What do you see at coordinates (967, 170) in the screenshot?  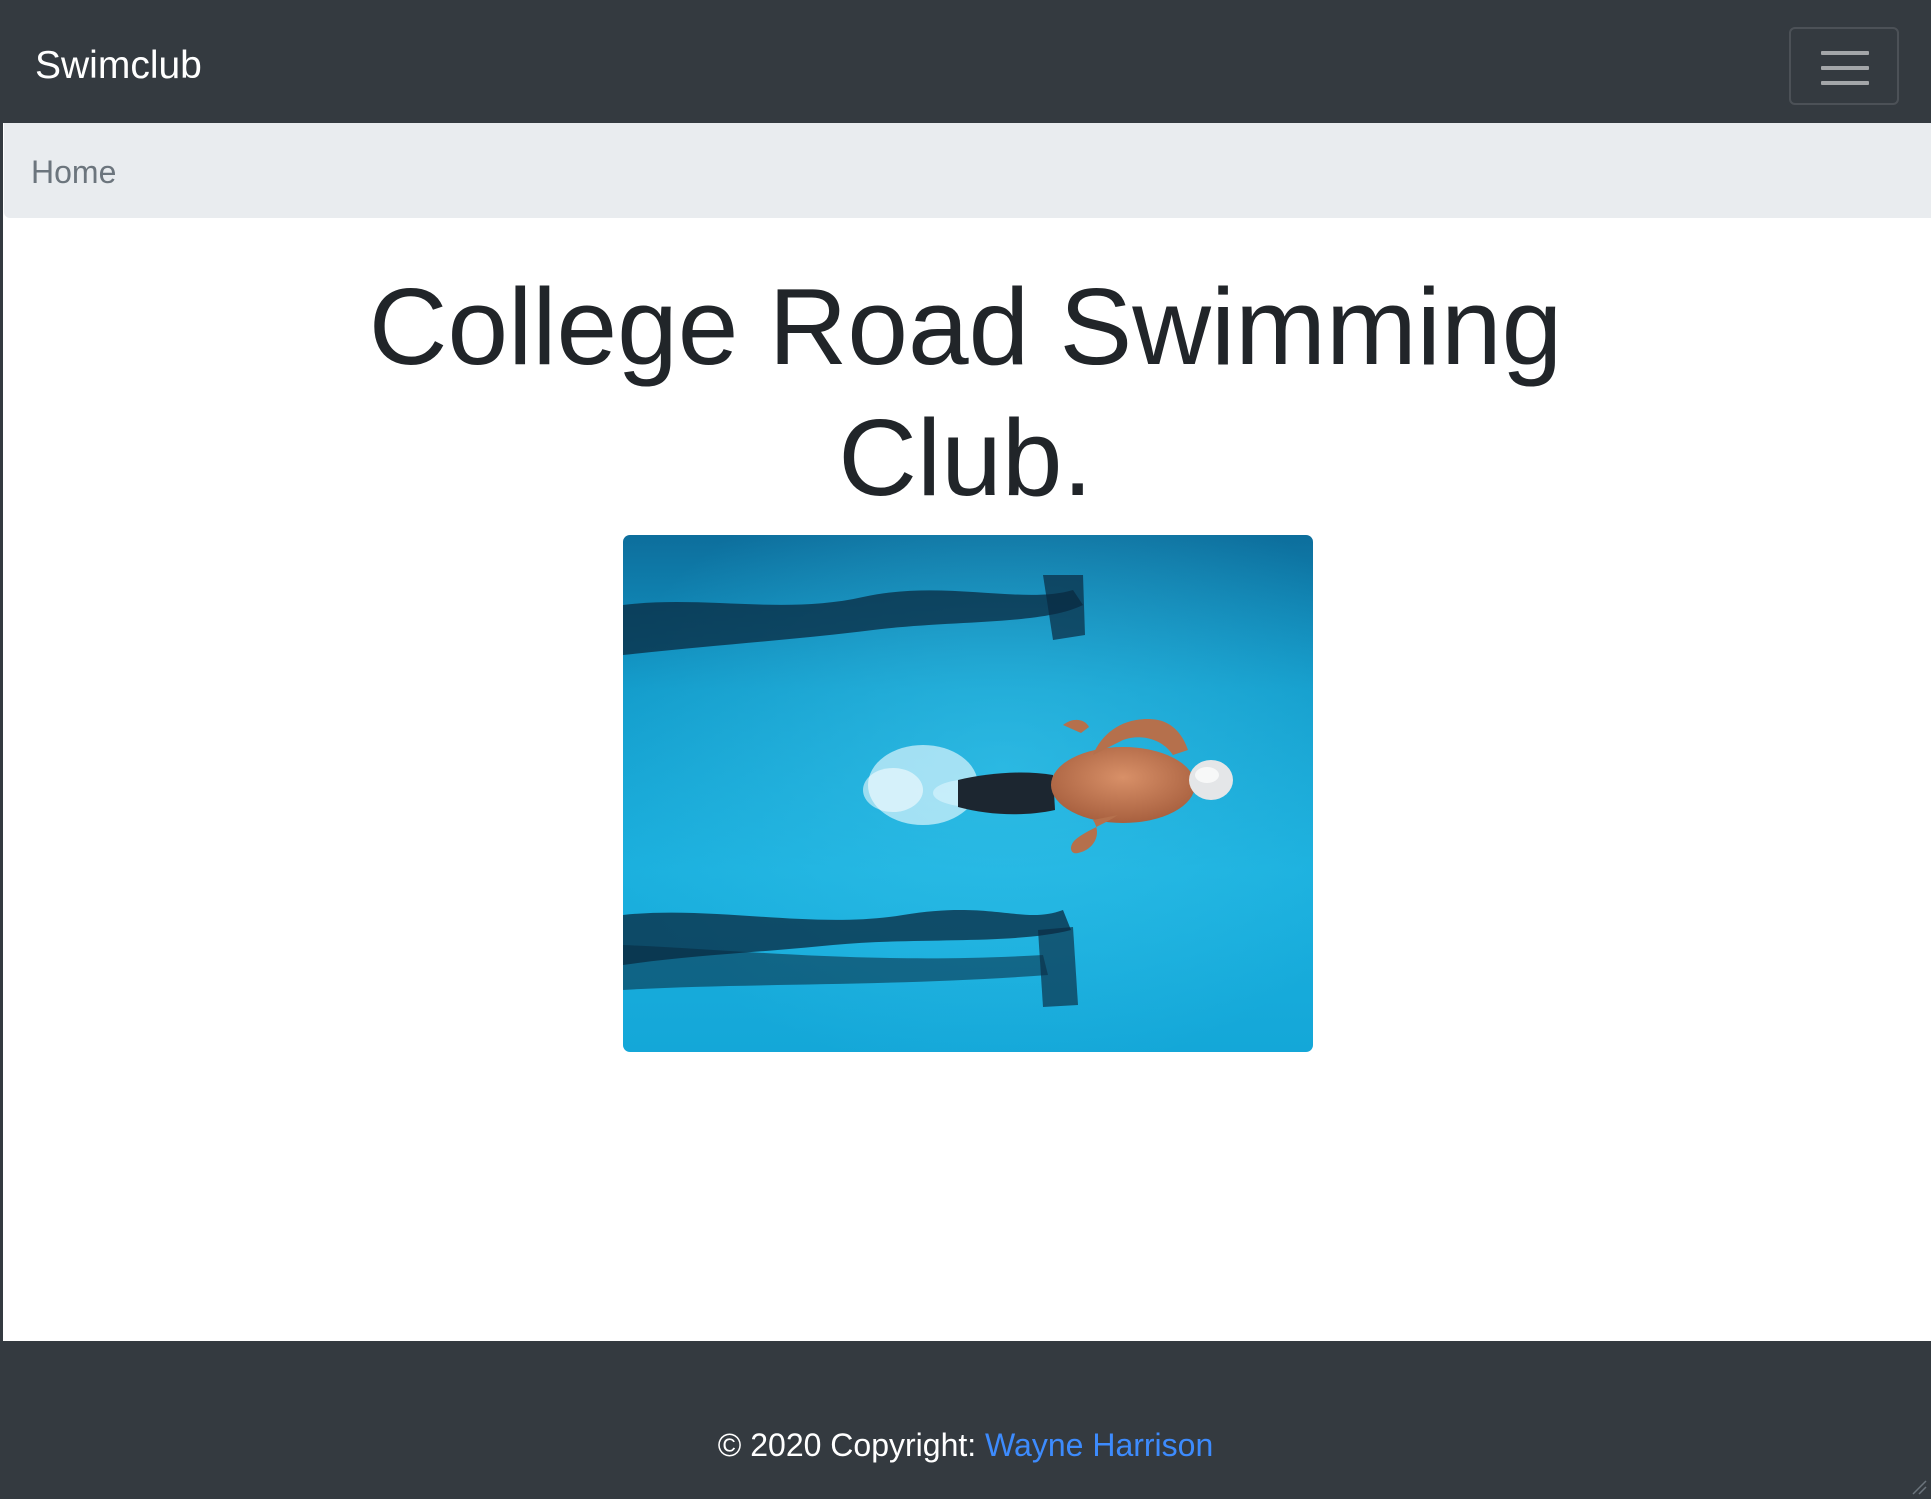 I see `breadcrumb` at bounding box center [967, 170].